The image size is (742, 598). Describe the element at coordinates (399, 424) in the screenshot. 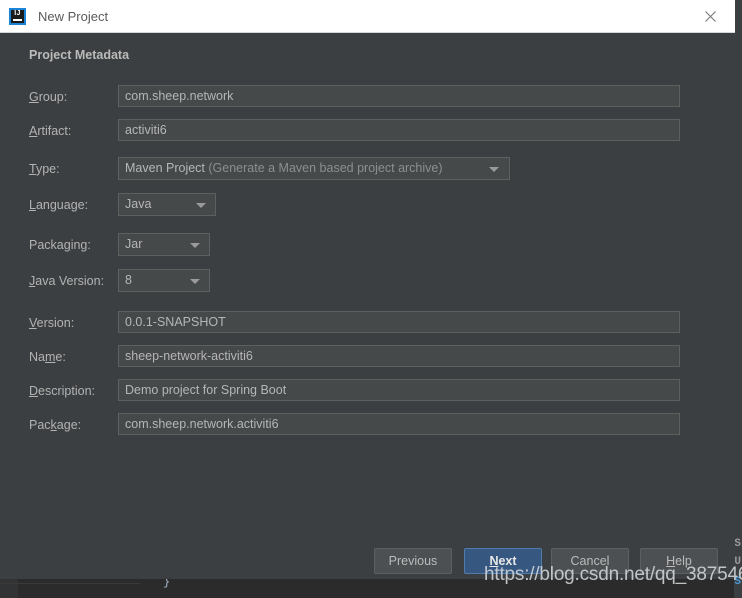

I see `package-input: com.sheep.network.activiti6` at that location.